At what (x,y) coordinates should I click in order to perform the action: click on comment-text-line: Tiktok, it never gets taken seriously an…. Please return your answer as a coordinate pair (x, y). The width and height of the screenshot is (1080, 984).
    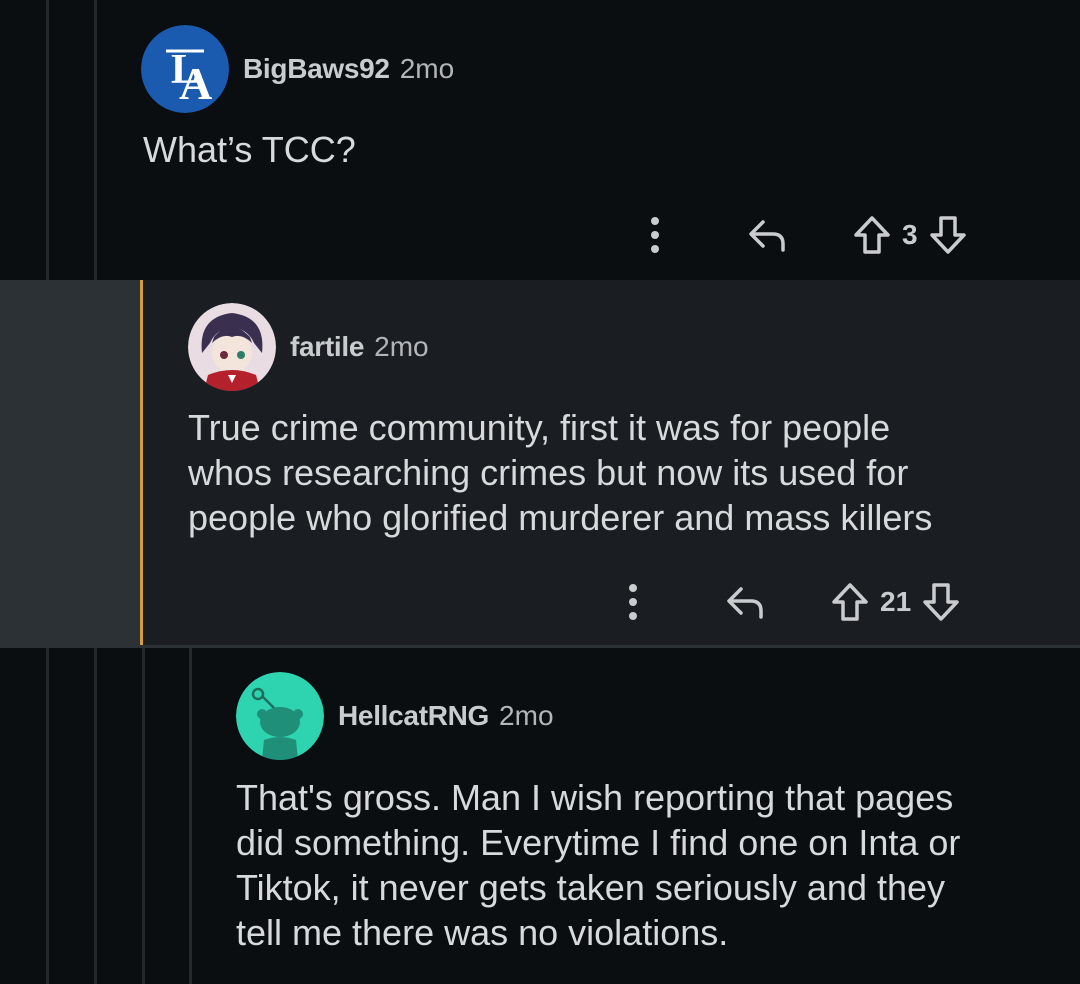
    Looking at the image, I should click on (591, 887).